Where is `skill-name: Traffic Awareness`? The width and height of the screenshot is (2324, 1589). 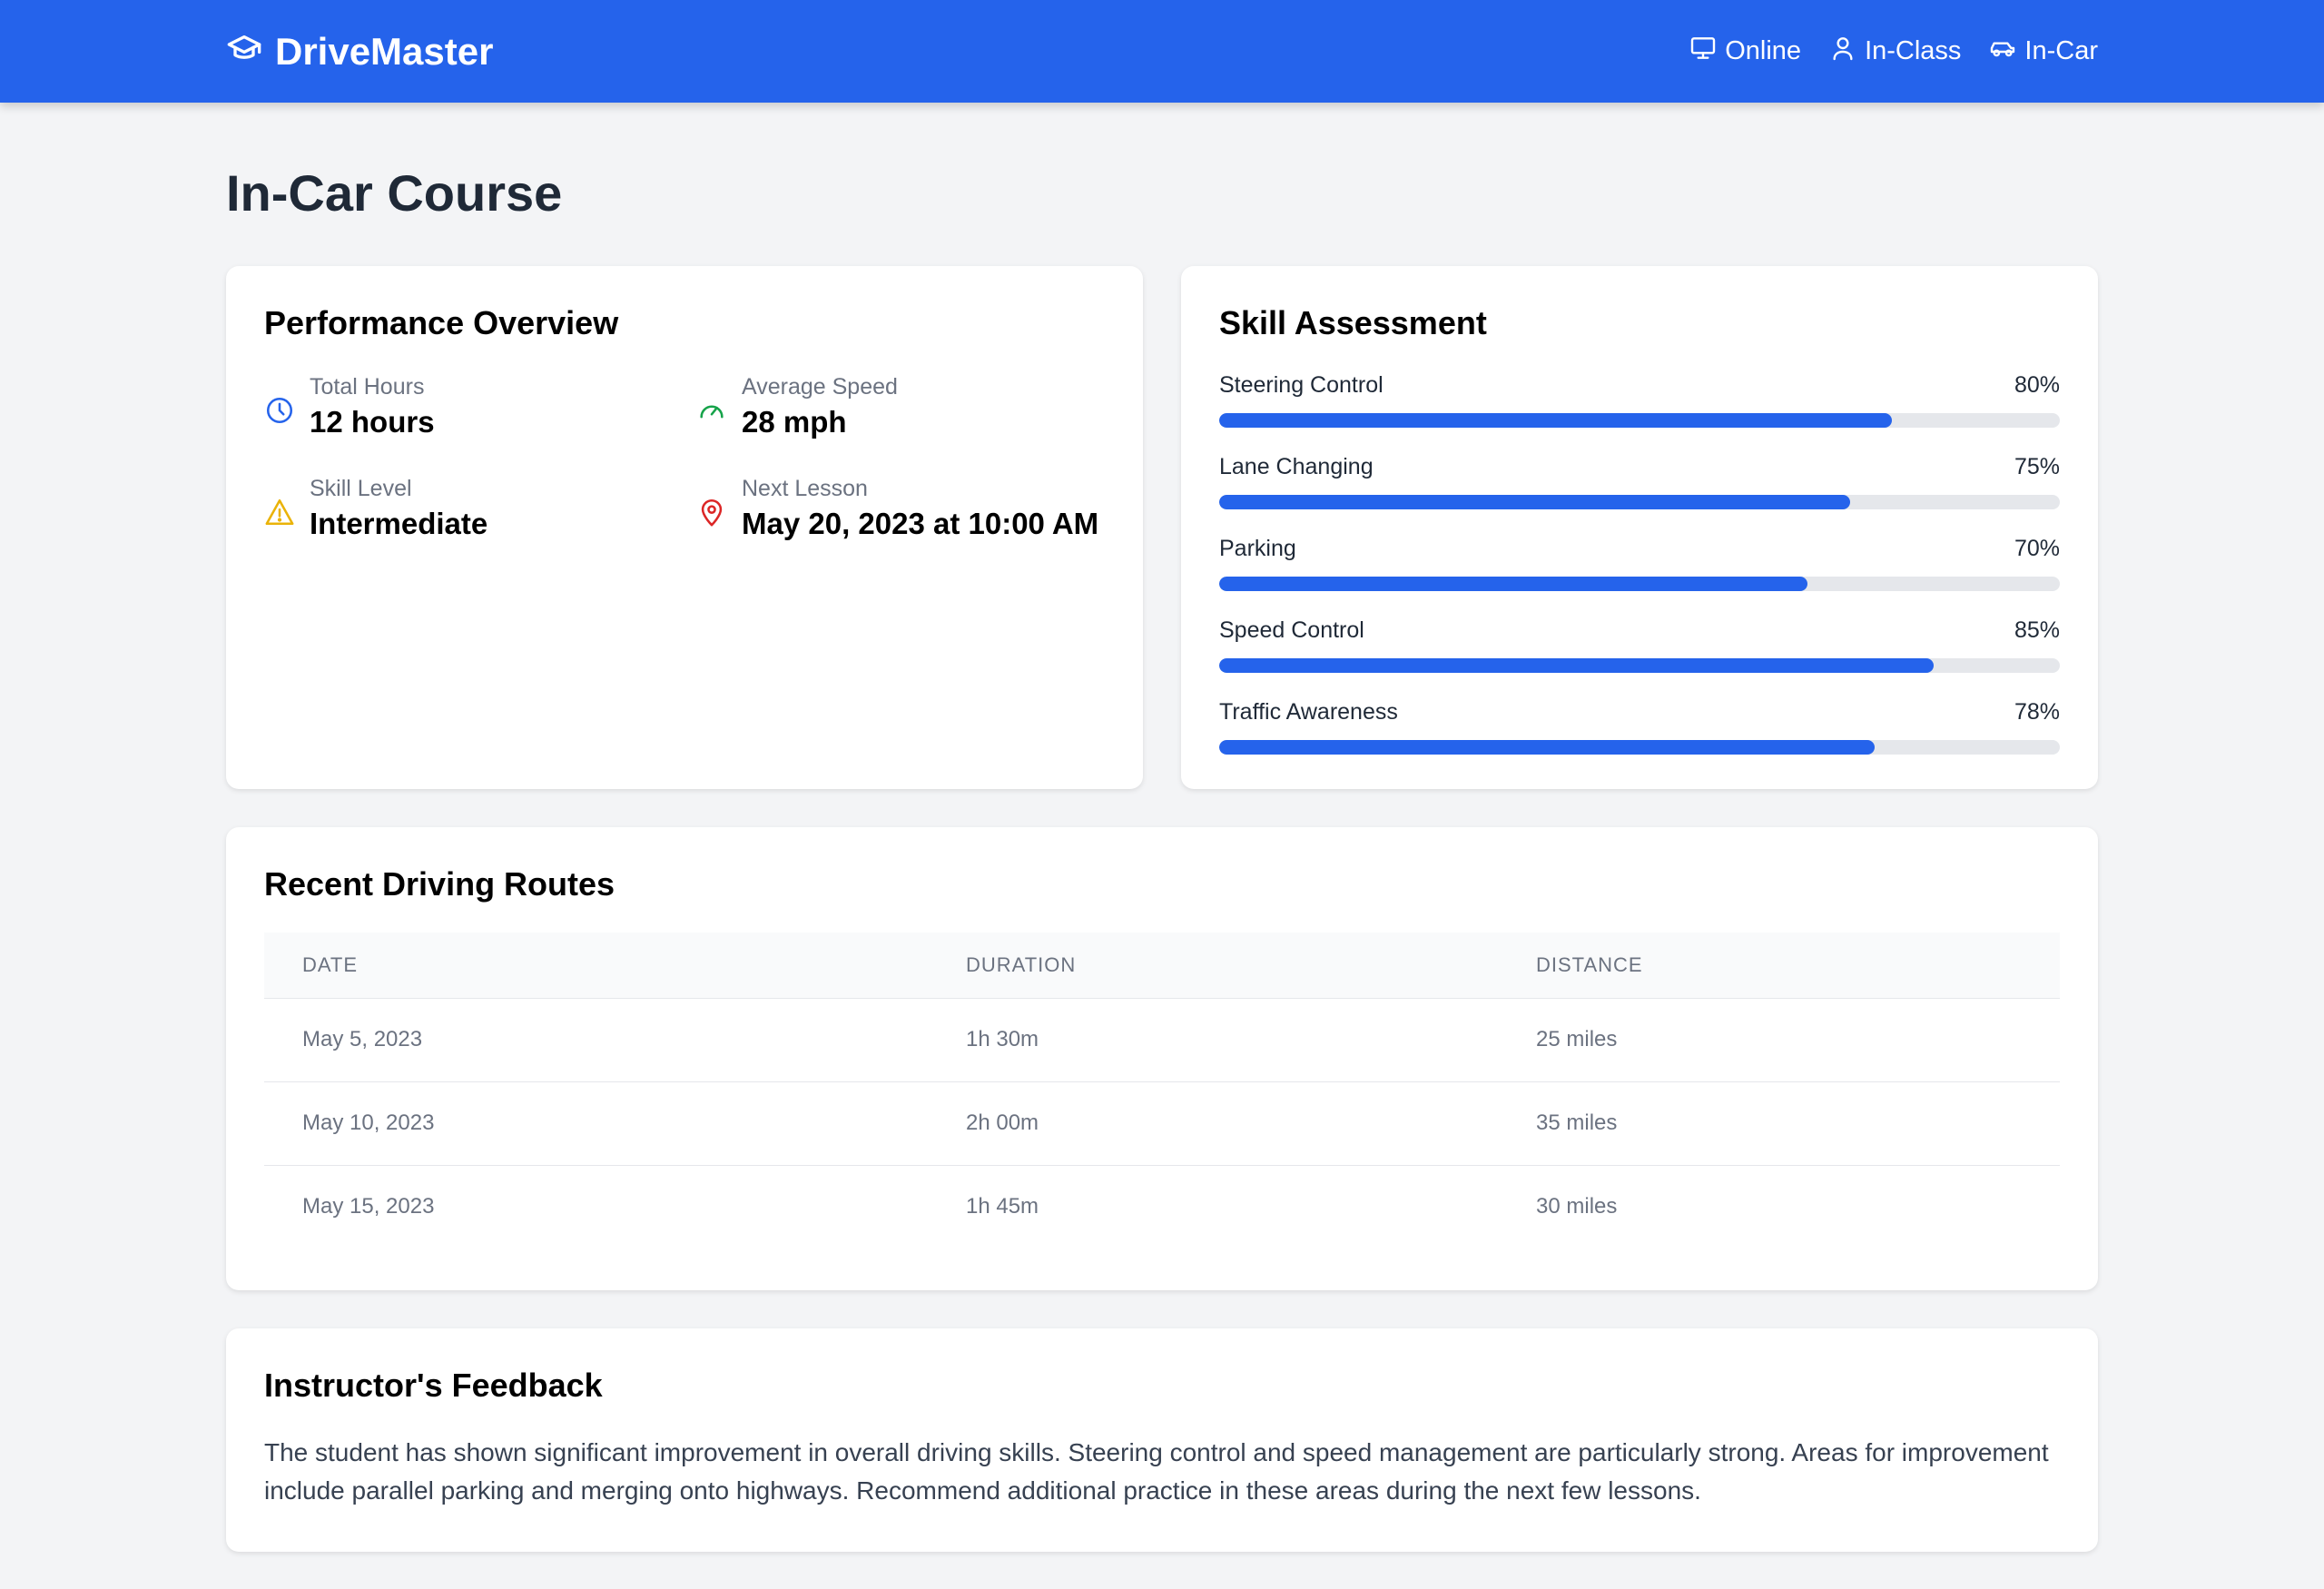 skill-name: Traffic Awareness is located at coordinates (1308, 712).